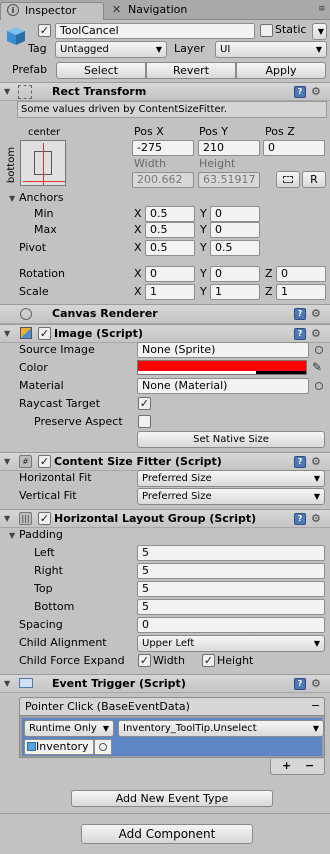 The image size is (330, 854). I want to click on scale-x-field: 1, so click(170, 292).